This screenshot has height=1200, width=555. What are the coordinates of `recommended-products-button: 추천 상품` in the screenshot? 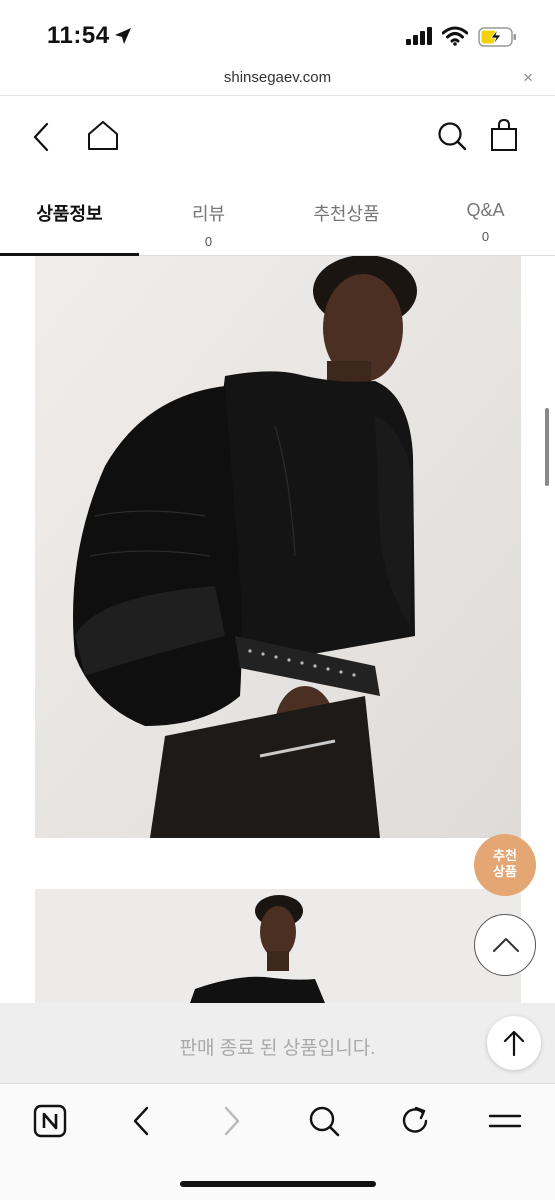 It's located at (505, 865).